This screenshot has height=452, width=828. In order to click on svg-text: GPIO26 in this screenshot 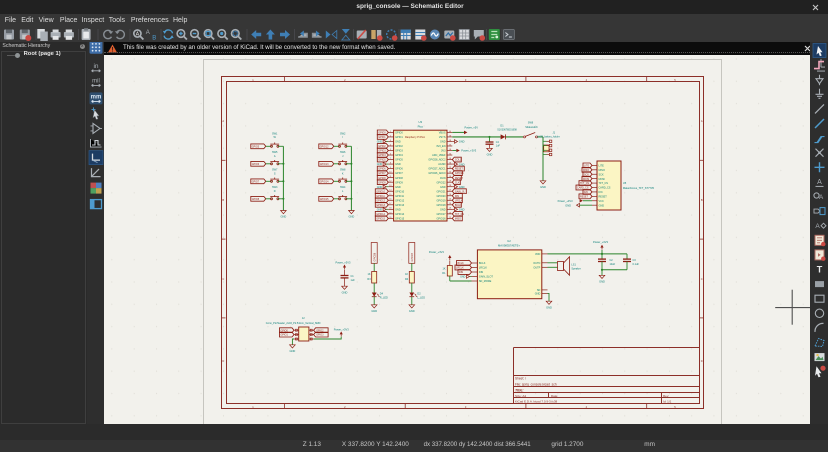, I will do `click(459, 173)`.